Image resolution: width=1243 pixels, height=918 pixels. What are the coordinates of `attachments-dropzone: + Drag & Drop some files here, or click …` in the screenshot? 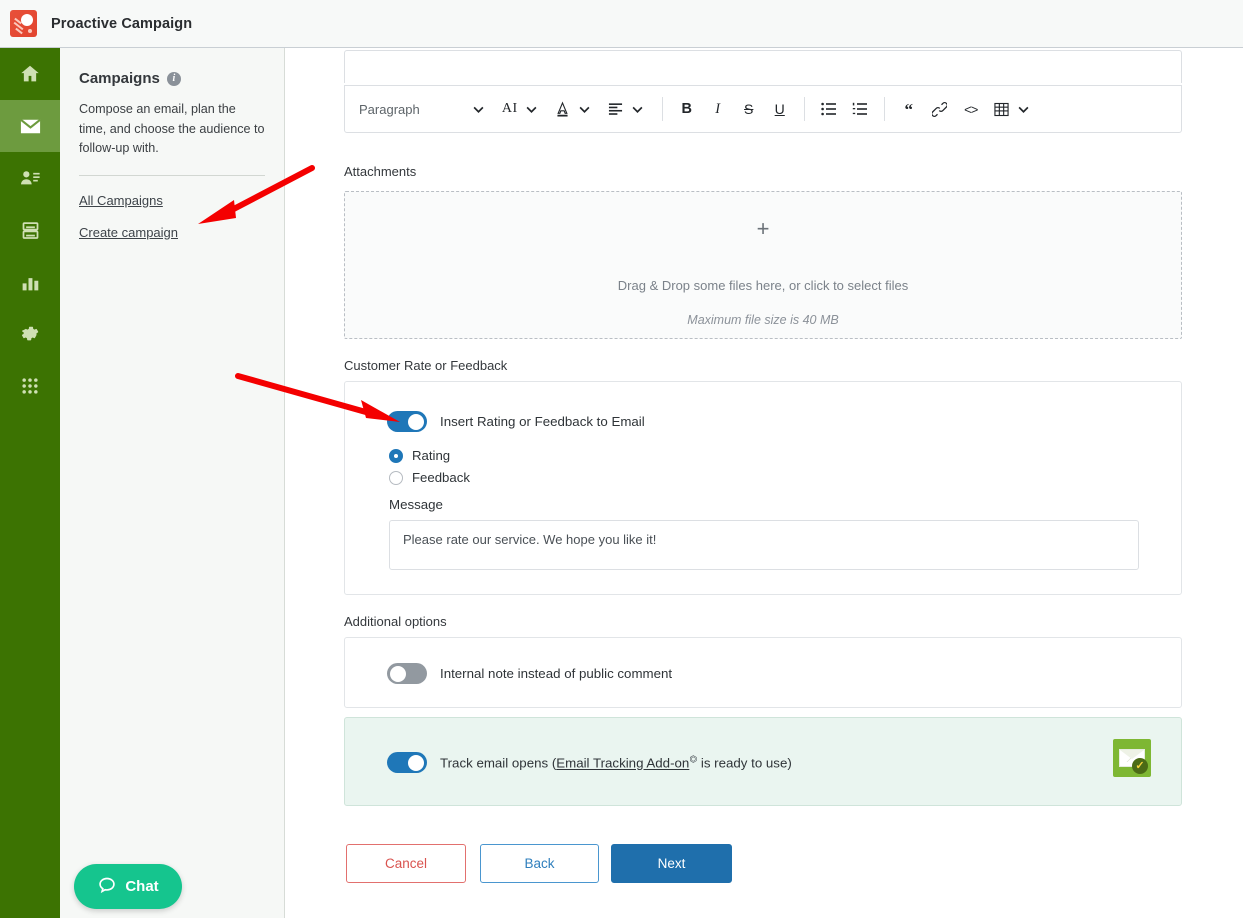 It's located at (763, 265).